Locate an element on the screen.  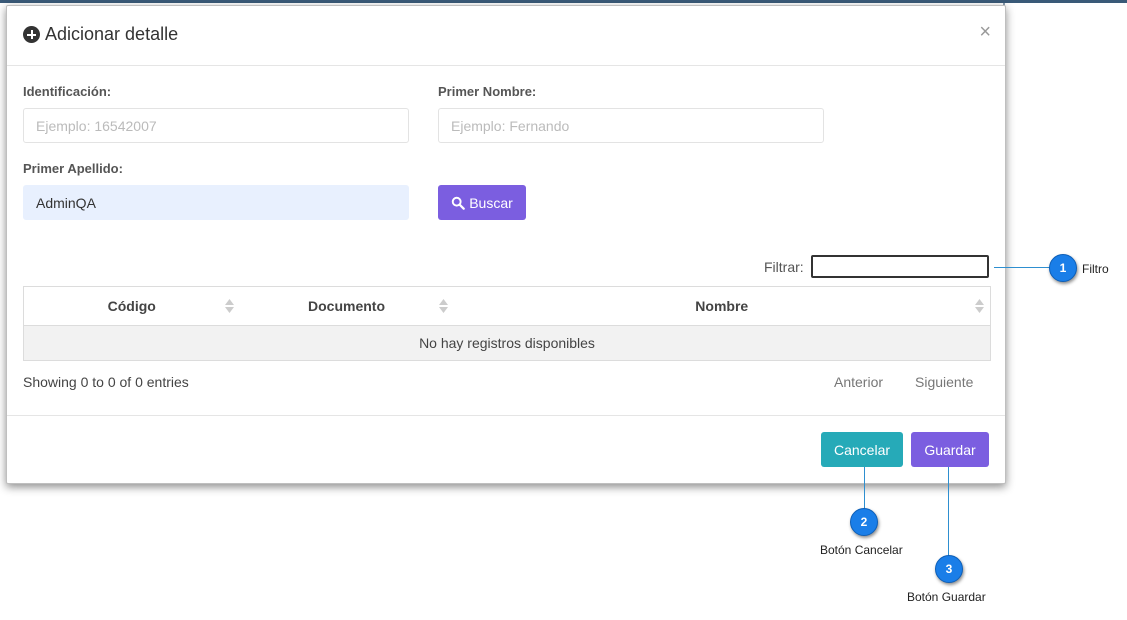
footer-divider is located at coordinates (506, 415).